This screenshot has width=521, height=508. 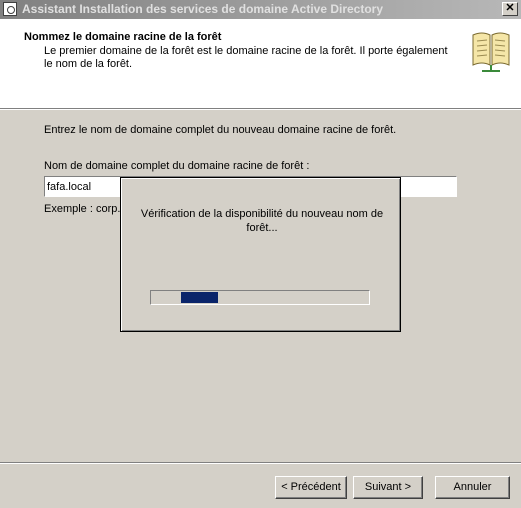 What do you see at coordinates (311, 487) in the screenshot?
I see `previous-button: < Précédent` at bounding box center [311, 487].